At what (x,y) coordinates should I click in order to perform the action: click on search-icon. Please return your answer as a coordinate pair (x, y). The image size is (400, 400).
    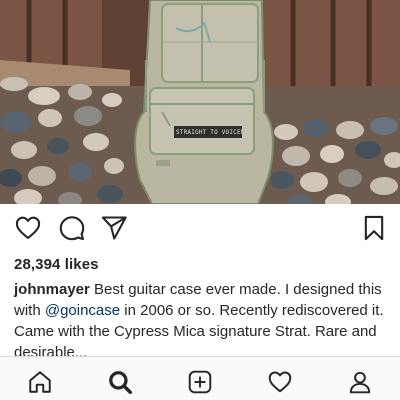
    Looking at the image, I should click on (121, 383).